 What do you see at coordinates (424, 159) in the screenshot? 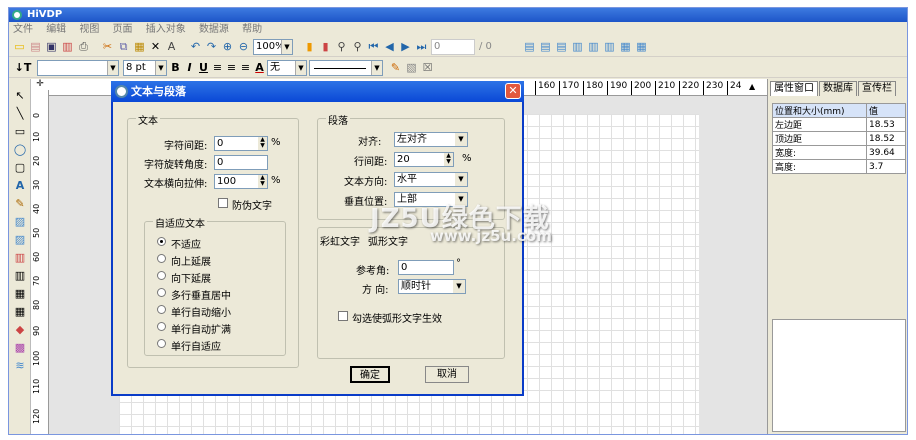
I see `line-spacing-input: 20 ▲ ▼` at bounding box center [424, 159].